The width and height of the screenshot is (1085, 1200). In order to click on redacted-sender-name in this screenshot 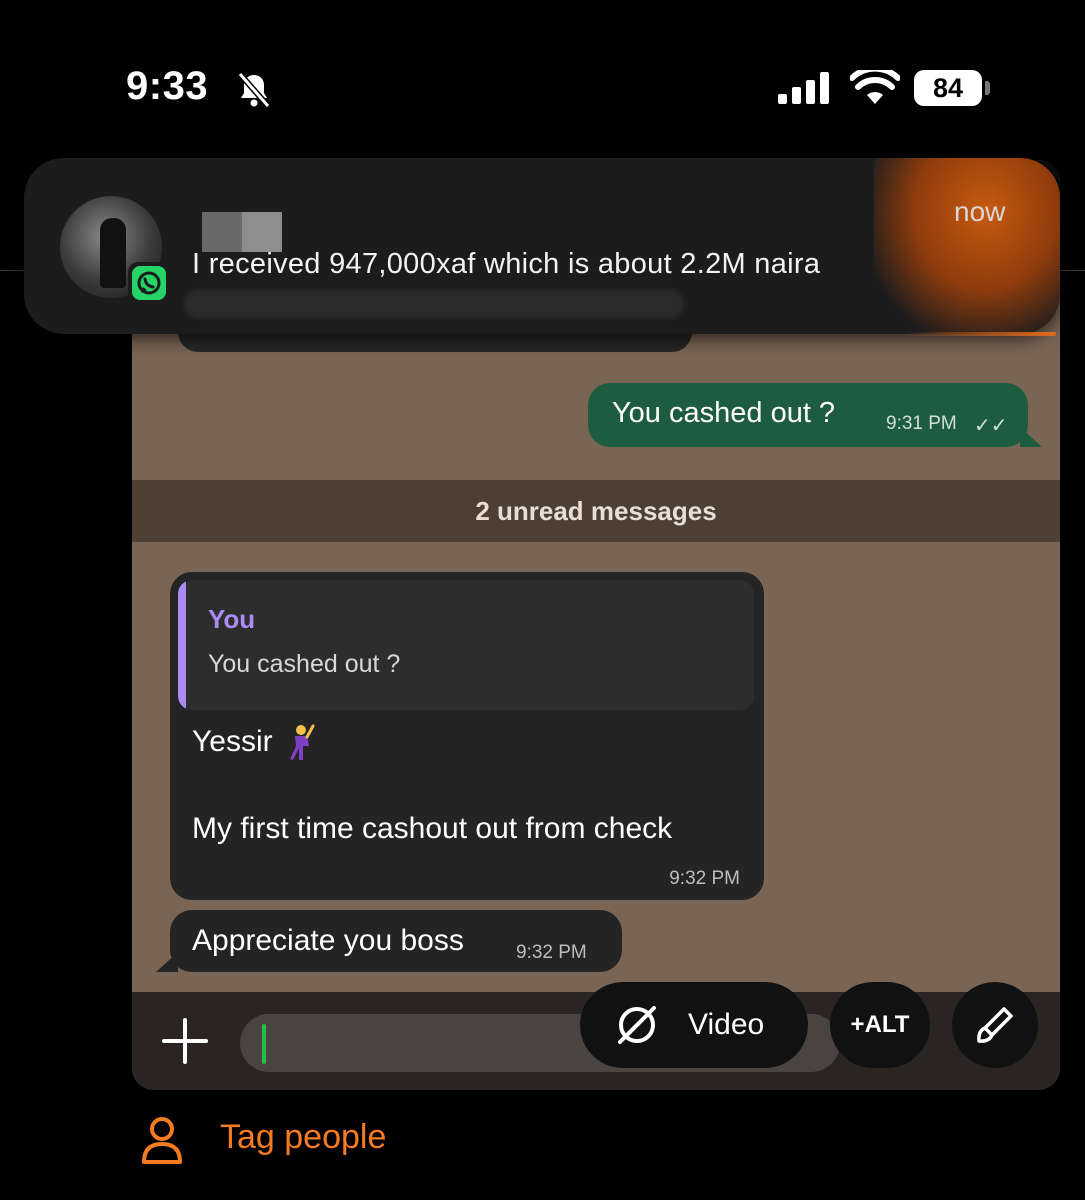, I will do `click(222, 232)`.